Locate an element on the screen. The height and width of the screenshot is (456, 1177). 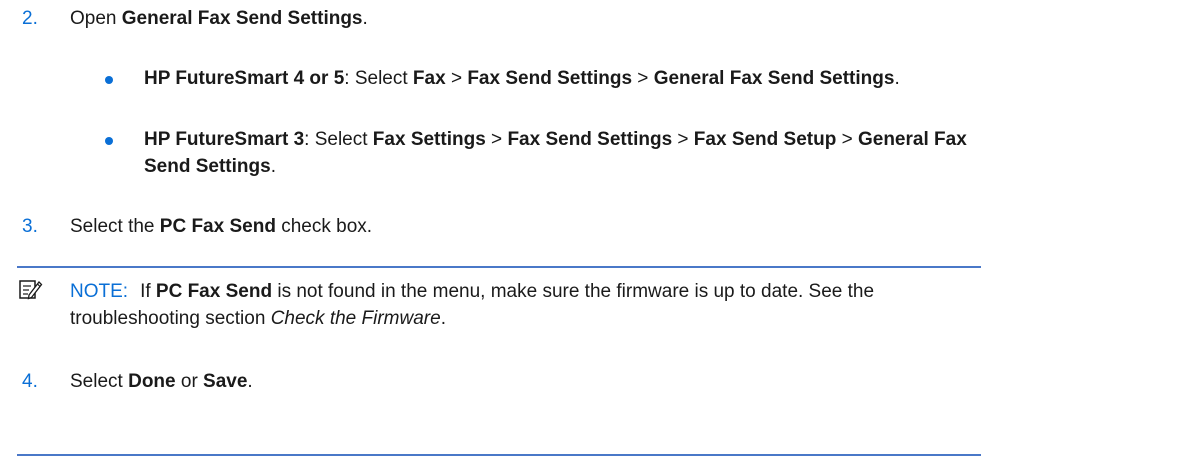
menu-path-3: Fax Send Setup is located at coordinates (765, 139).